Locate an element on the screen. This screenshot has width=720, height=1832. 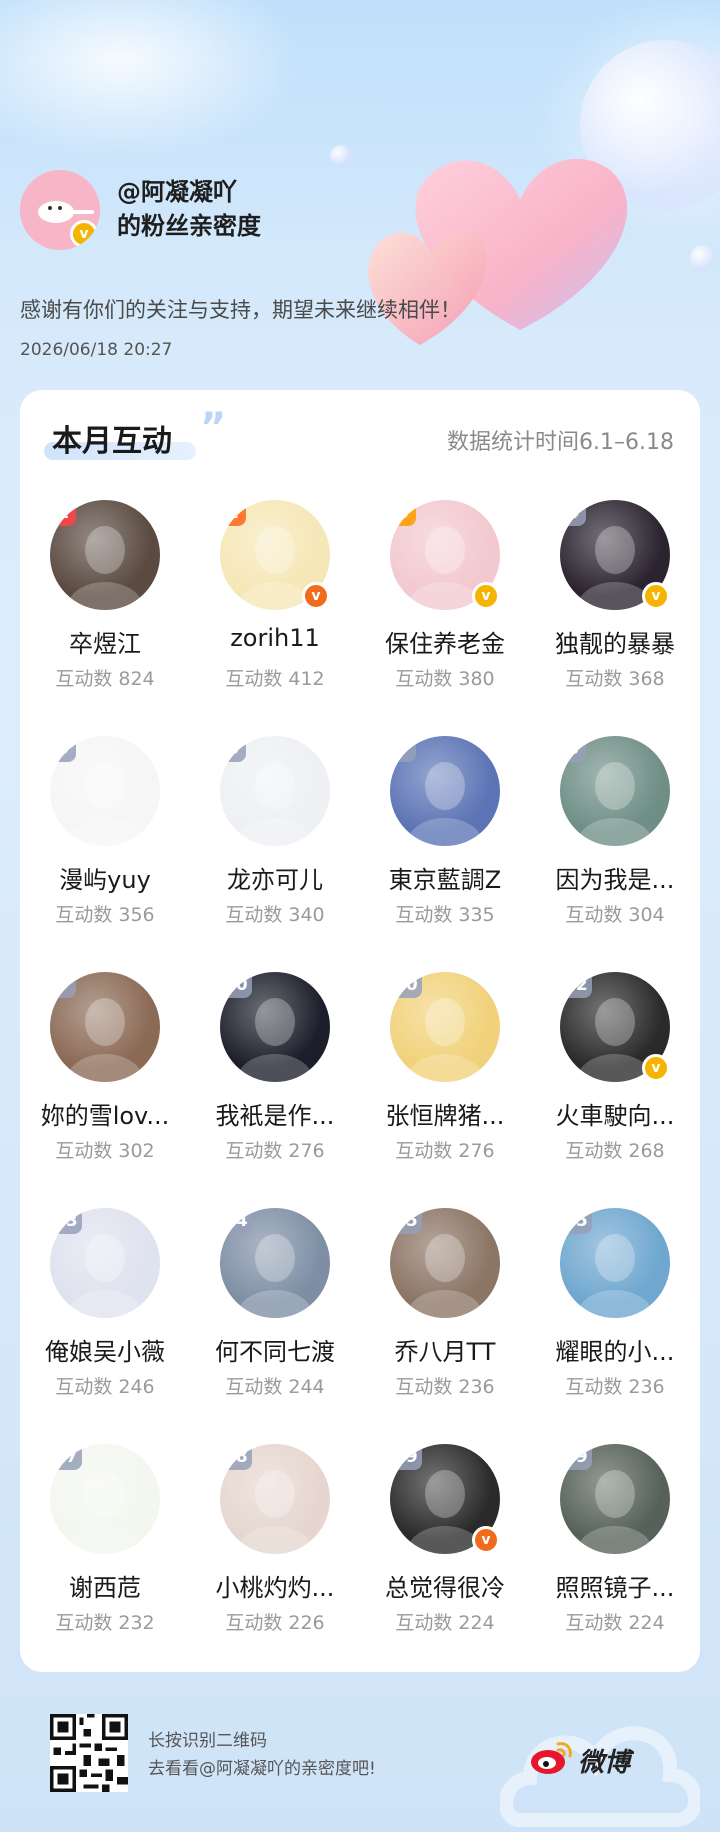
fan-name: 卒煜江 is located at coordinates (105, 641).